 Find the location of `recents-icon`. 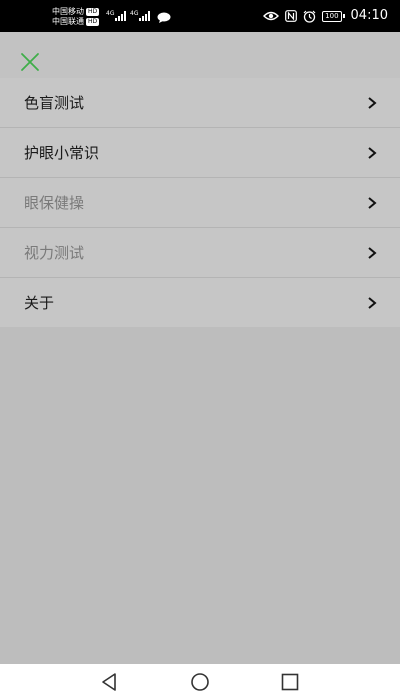

recents-icon is located at coordinates (290, 682).